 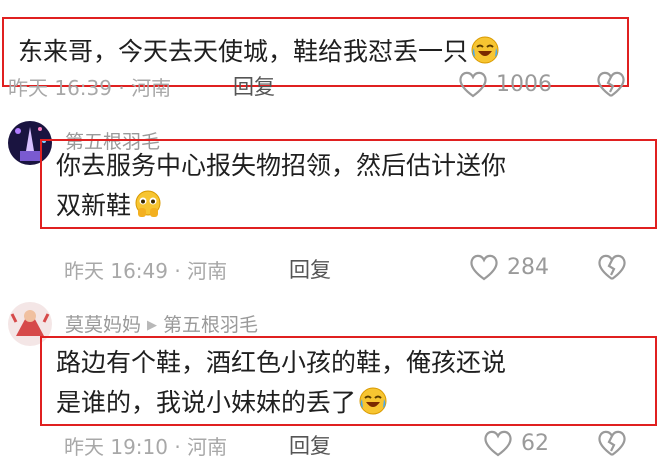 What do you see at coordinates (281, 362) in the screenshot?
I see `comment-text-line-1: 路边有个鞋，酒红色小孩的鞋，俺孩还说` at bounding box center [281, 362].